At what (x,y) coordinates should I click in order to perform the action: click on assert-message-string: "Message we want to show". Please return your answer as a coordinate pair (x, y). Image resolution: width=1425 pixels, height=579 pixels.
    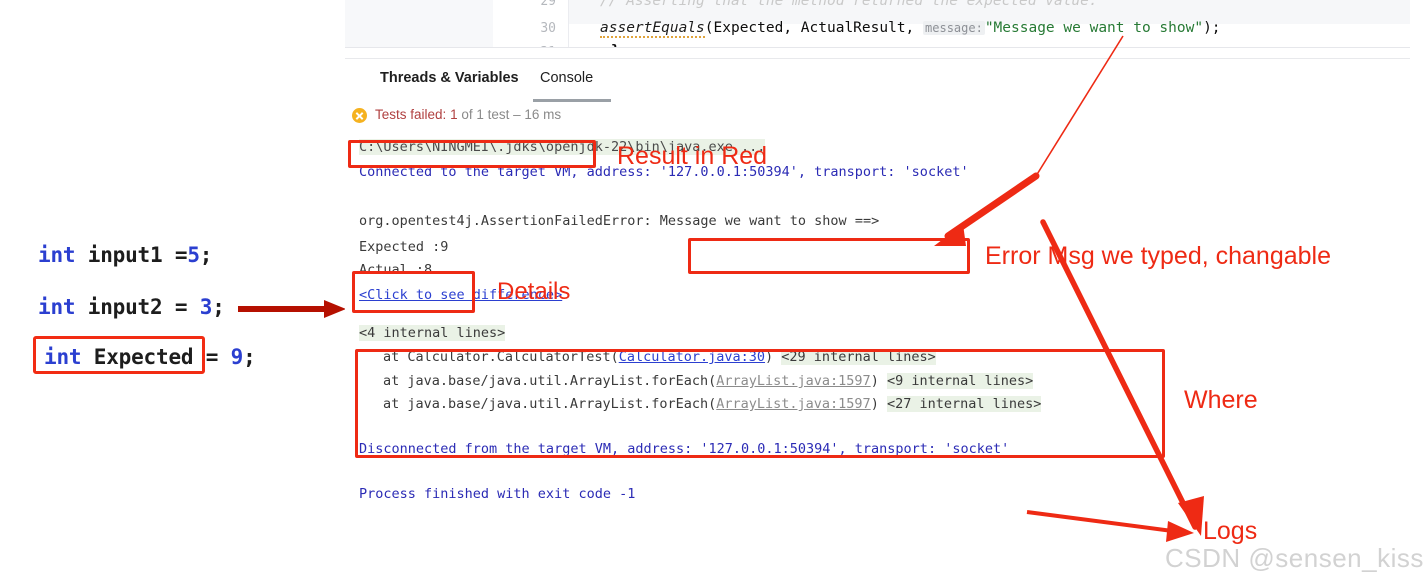
    Looking at the image, I should click on (1094, 28).